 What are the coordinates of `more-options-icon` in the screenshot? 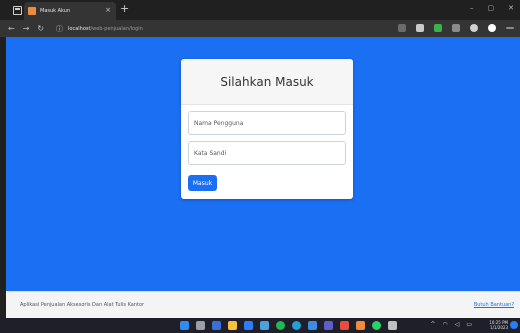 It's located at (510, 28).